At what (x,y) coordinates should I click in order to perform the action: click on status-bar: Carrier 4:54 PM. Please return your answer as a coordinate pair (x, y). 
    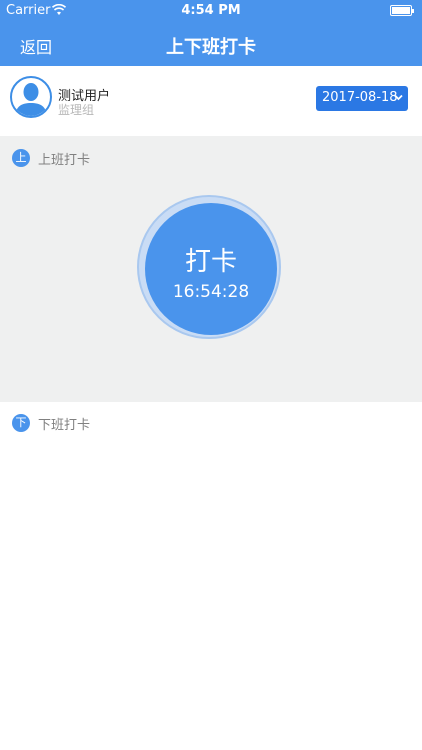
    Looking at the image, I should click on (211, 11).